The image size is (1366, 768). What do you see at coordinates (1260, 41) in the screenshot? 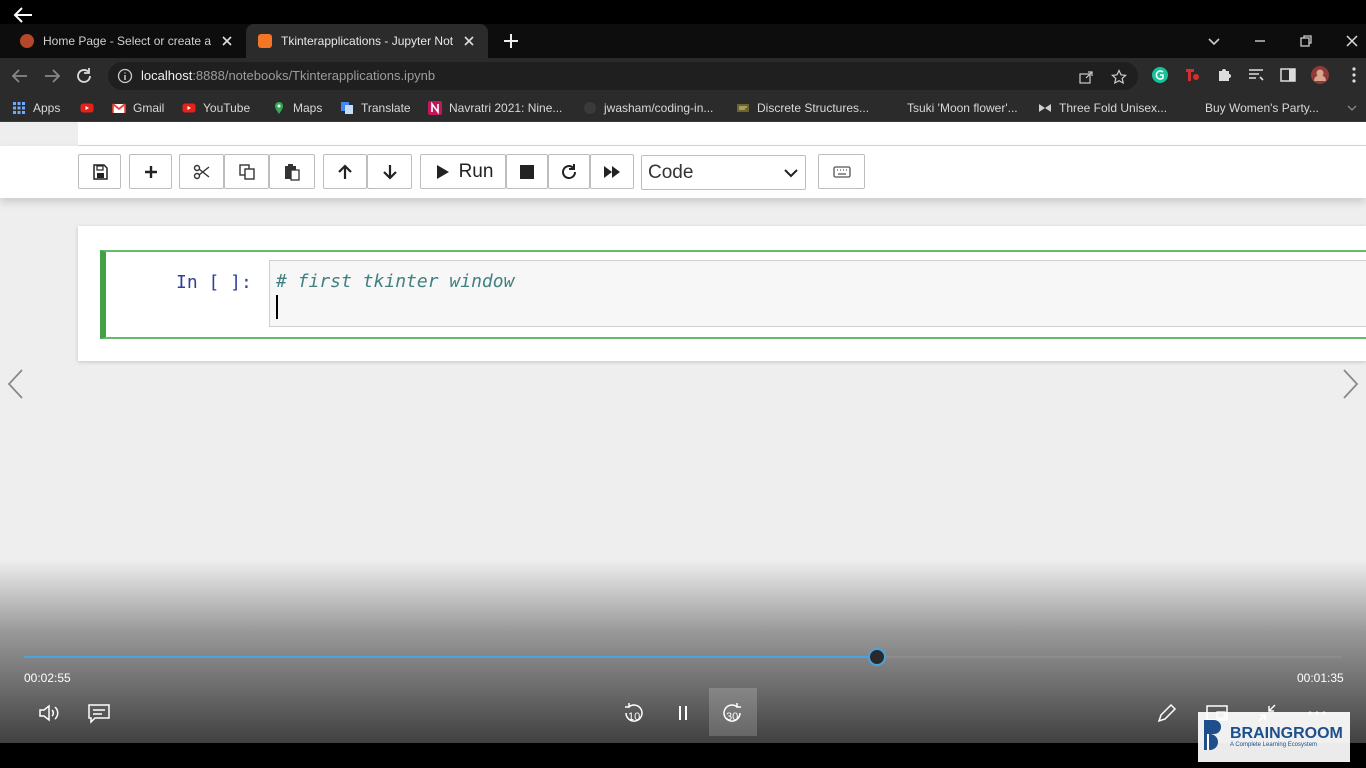
I see `minimize-icon` at bounding box center [1260, 41].